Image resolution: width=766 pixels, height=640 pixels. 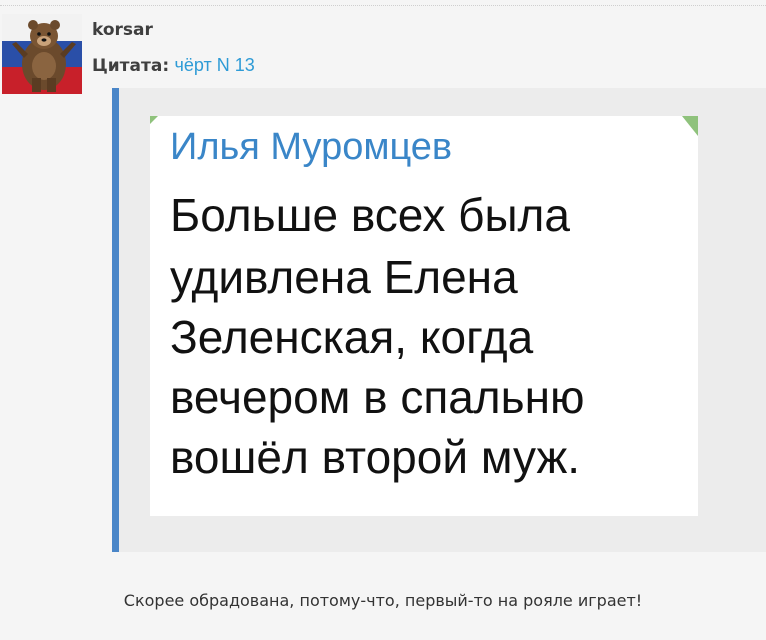 What do you see at coordinates (377, 397) in the screenshot?
I see `image-text-line: вечером в спальню` at bounding box center [377, 397].